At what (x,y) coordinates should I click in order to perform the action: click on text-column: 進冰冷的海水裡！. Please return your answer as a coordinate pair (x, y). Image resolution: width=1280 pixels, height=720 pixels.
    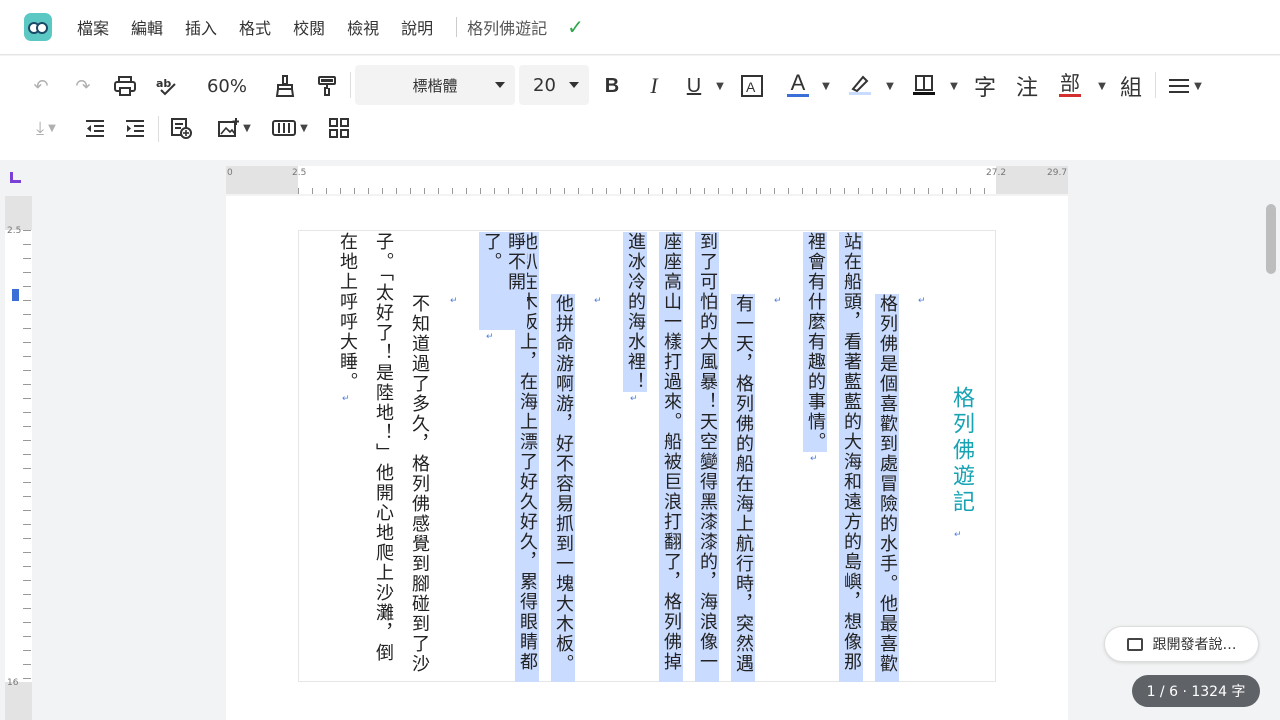
    Looking at the image, I should click on (635, 312).